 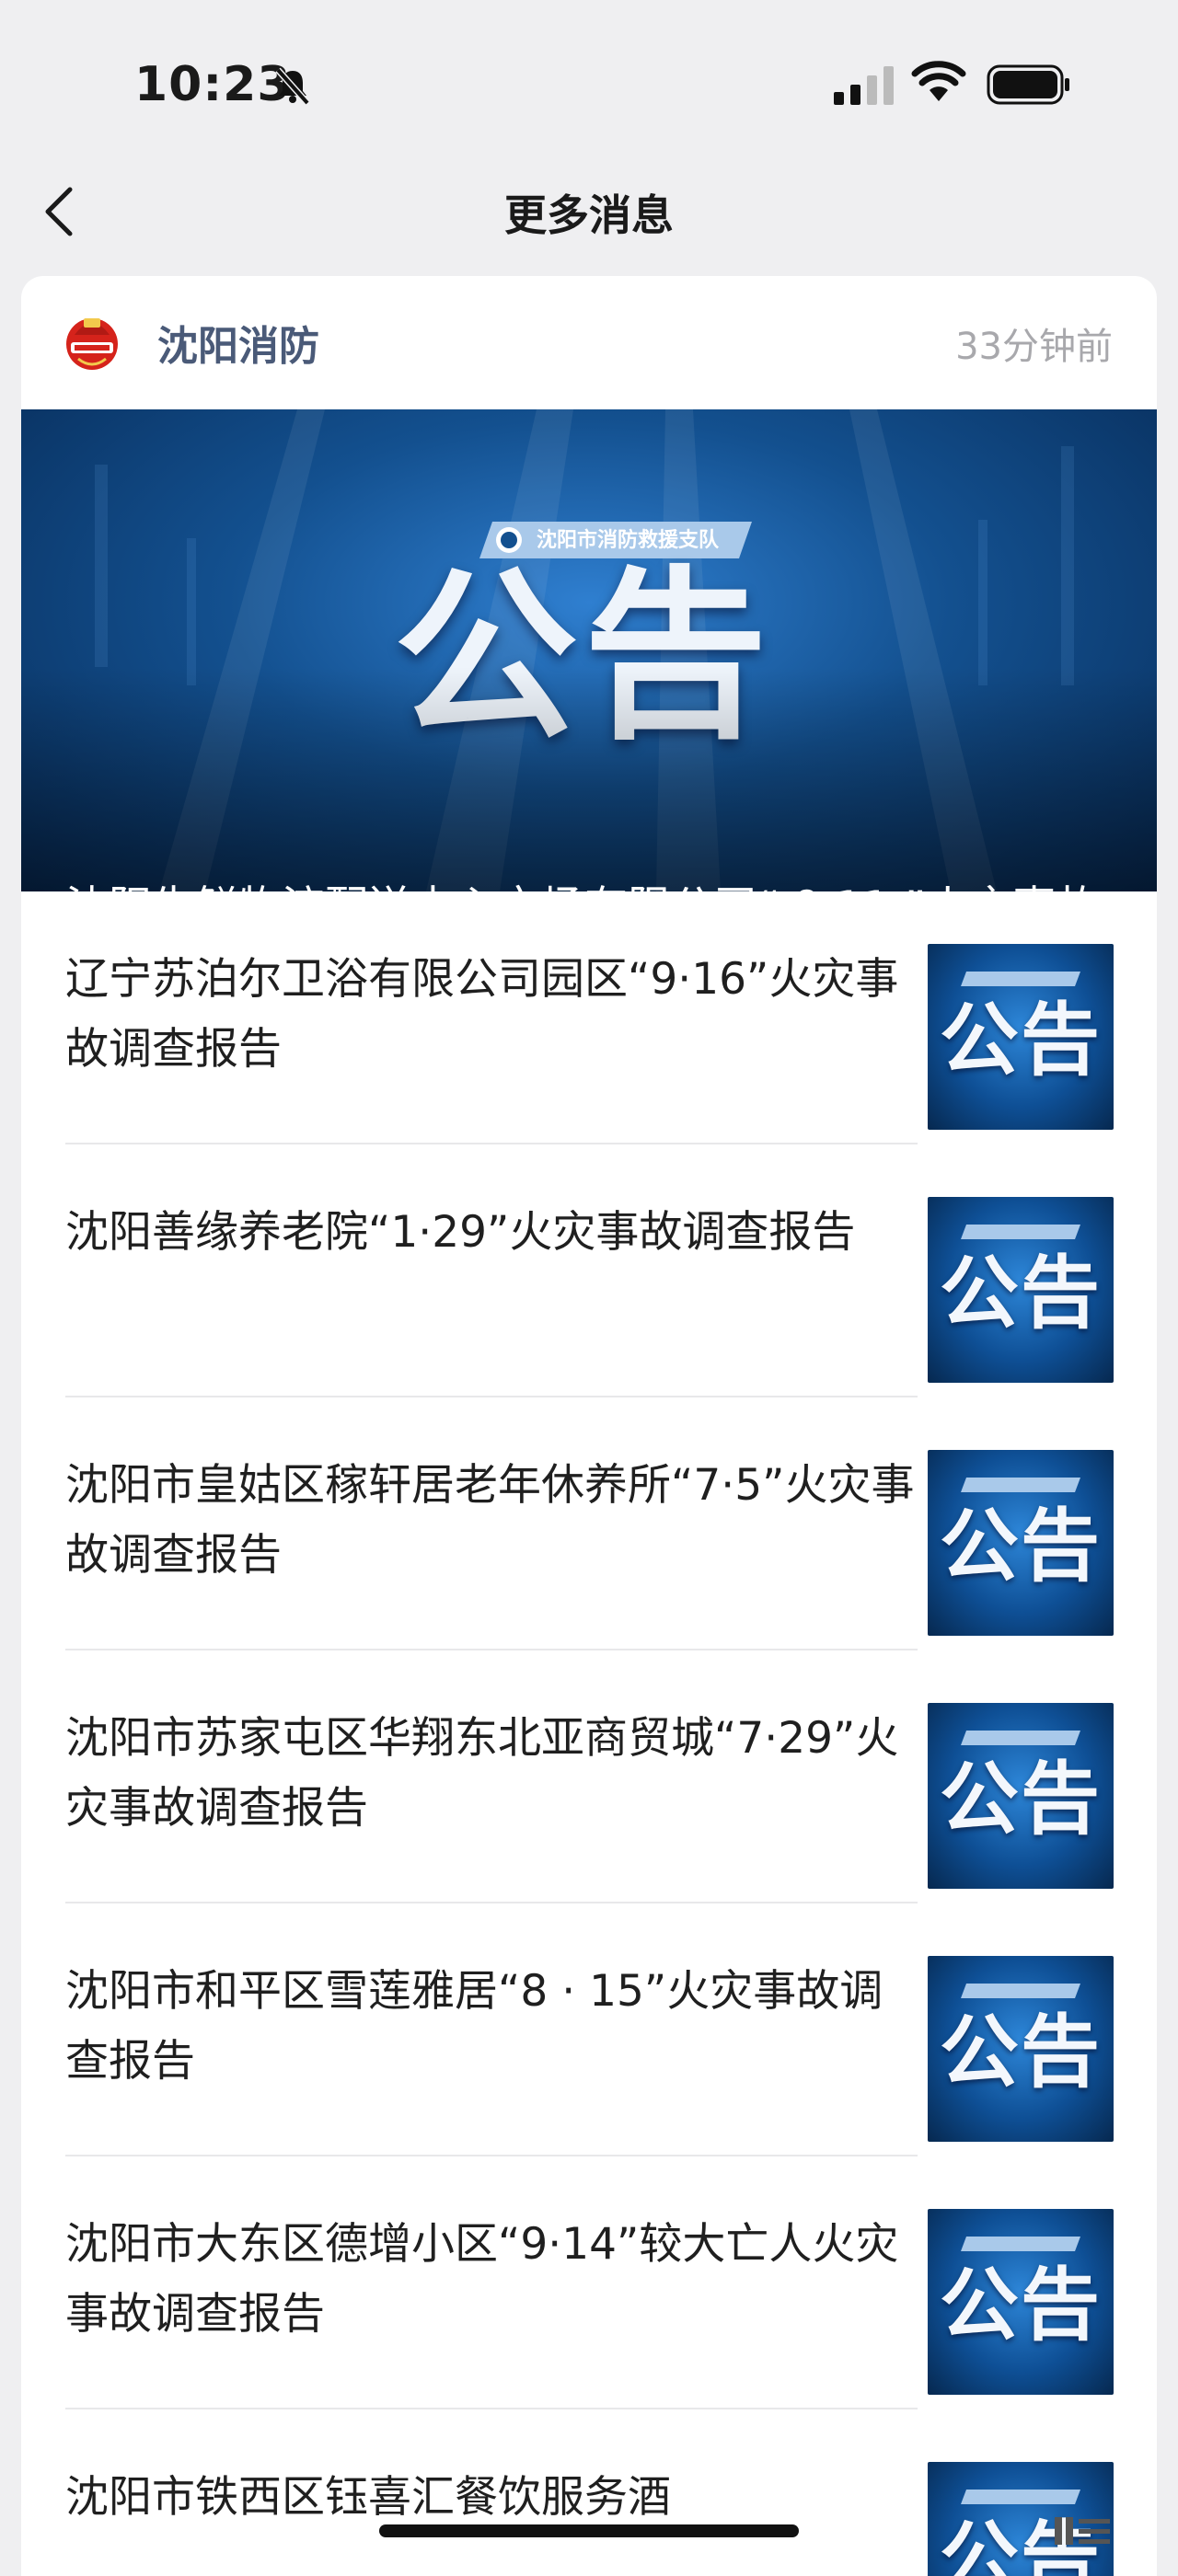 What do you see at coordinates (589, 1270) in the screenshot?
I see `news-item: 沈阳善缘养老院“1·29”火灾事故调查报告 公告` at bounding box center [589, 1270].